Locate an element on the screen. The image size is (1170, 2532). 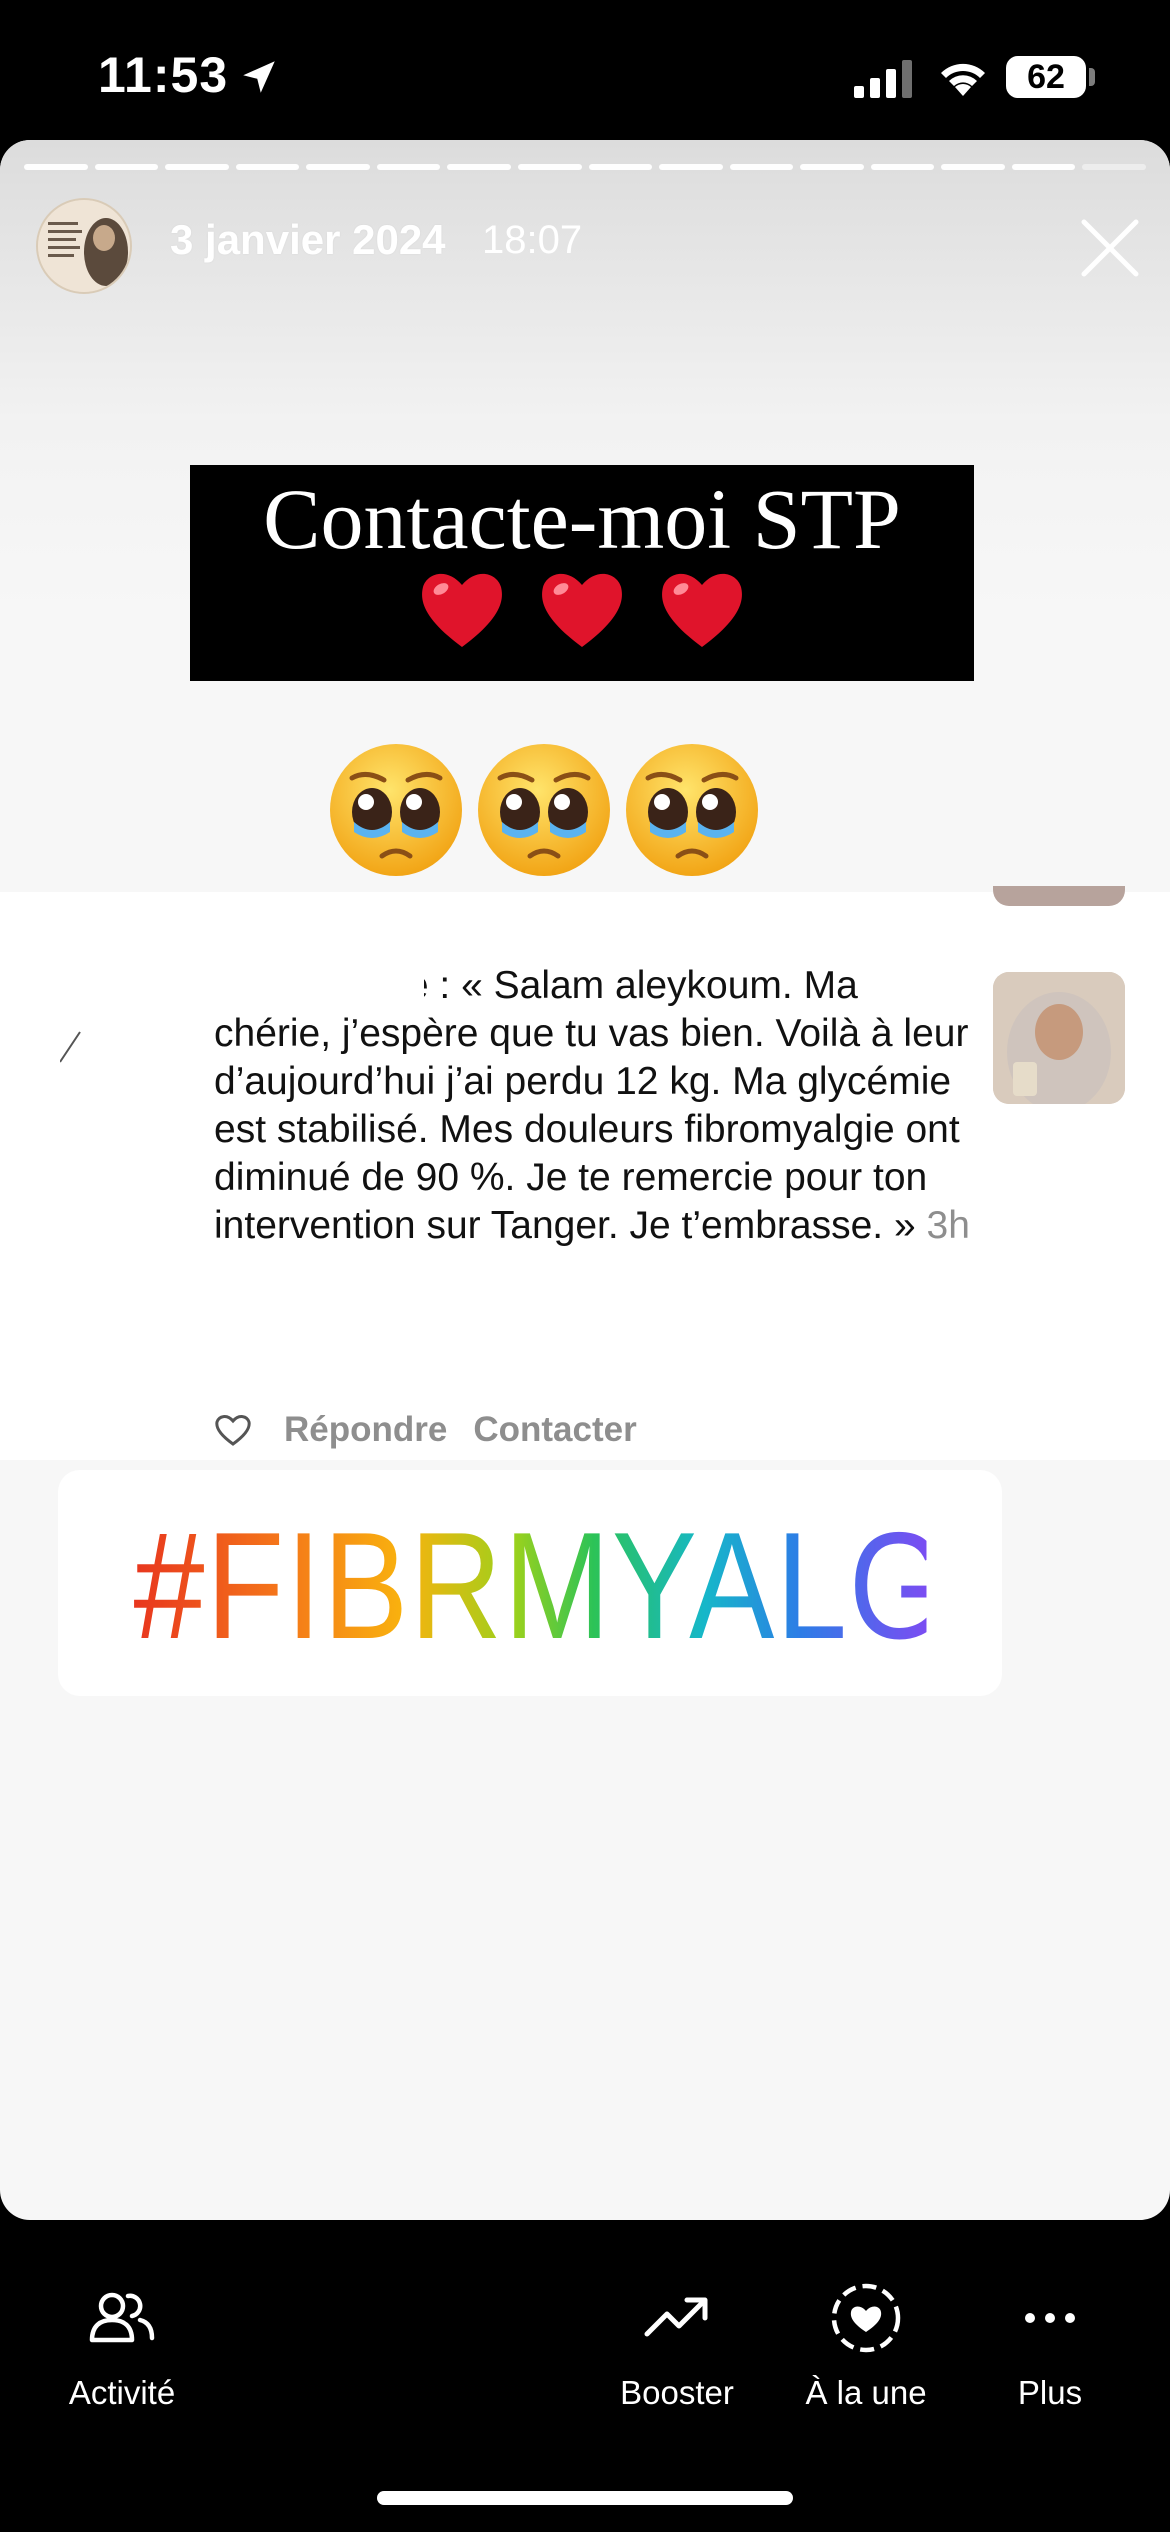
previous-comment-thumbnail is located at coordinates (1059, 896).